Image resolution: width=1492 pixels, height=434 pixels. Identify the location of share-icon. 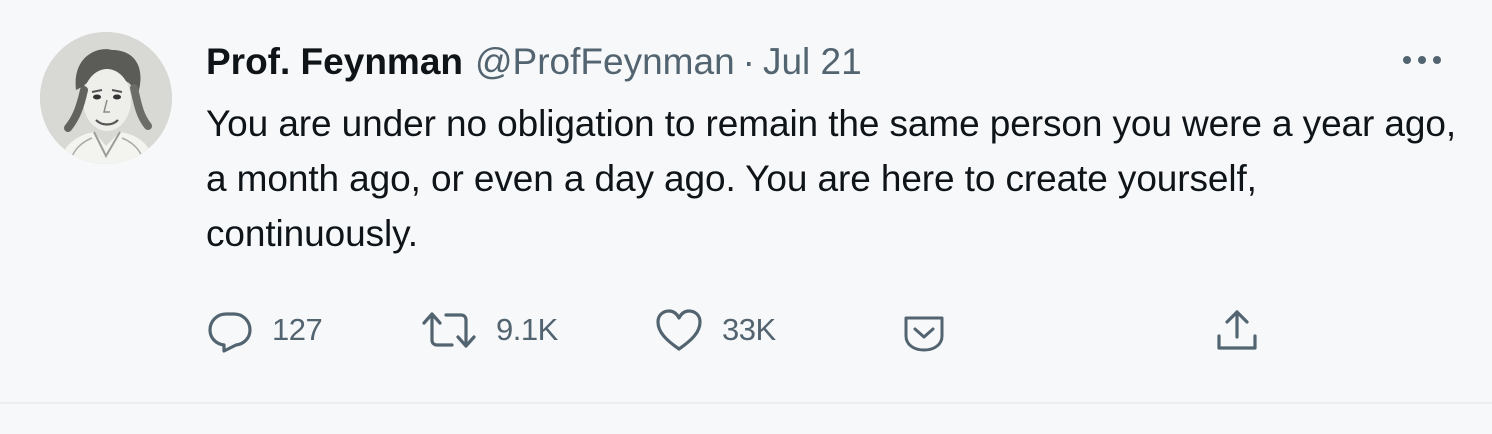
(1237, 330).